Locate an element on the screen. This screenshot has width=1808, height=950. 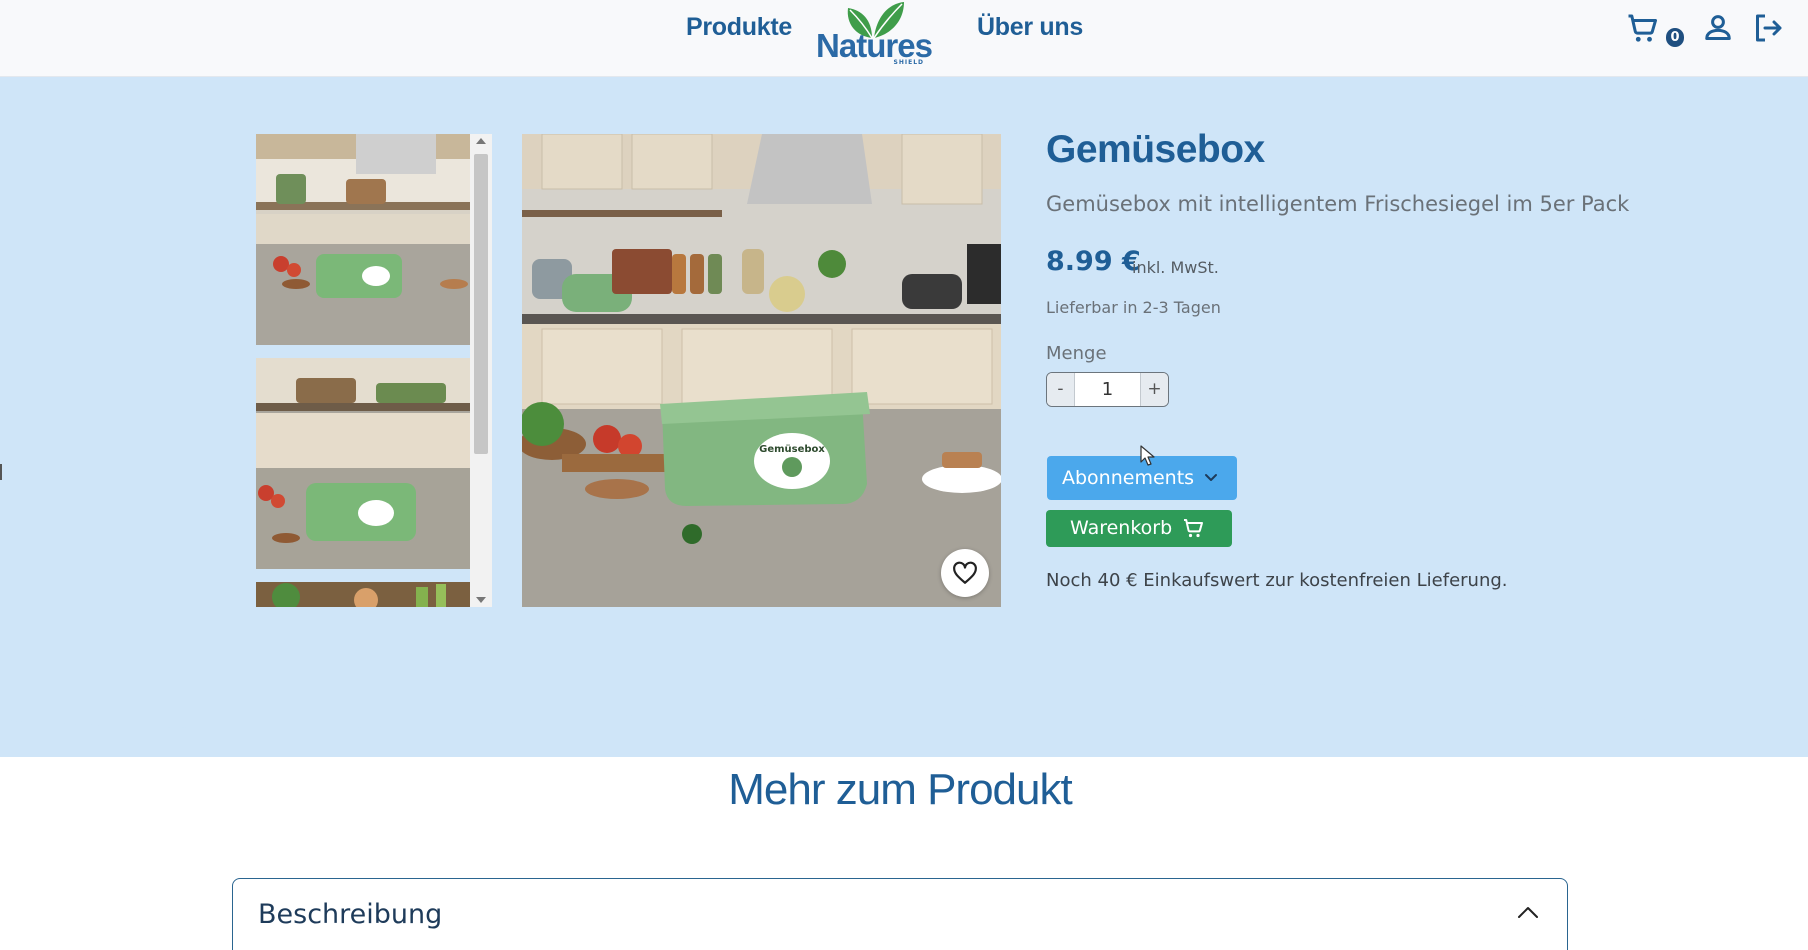
add-to-cart-label: Warenkorb is located at coordinates (1121, 528).